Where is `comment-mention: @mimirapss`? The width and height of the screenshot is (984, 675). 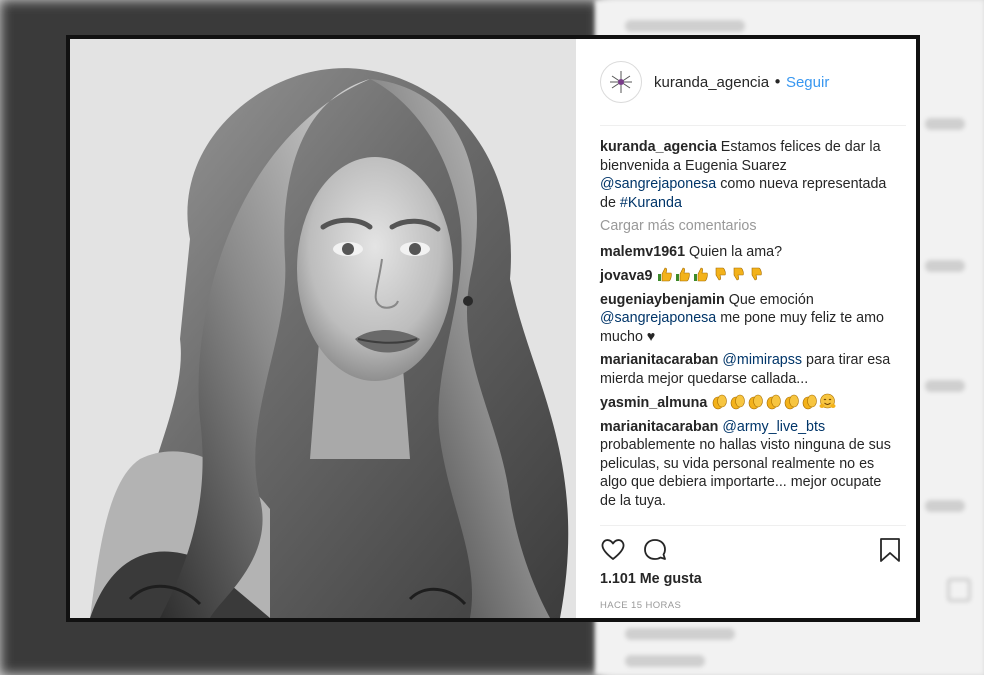
comment-mention: @mimirapss is located at coordinates (762, 360).